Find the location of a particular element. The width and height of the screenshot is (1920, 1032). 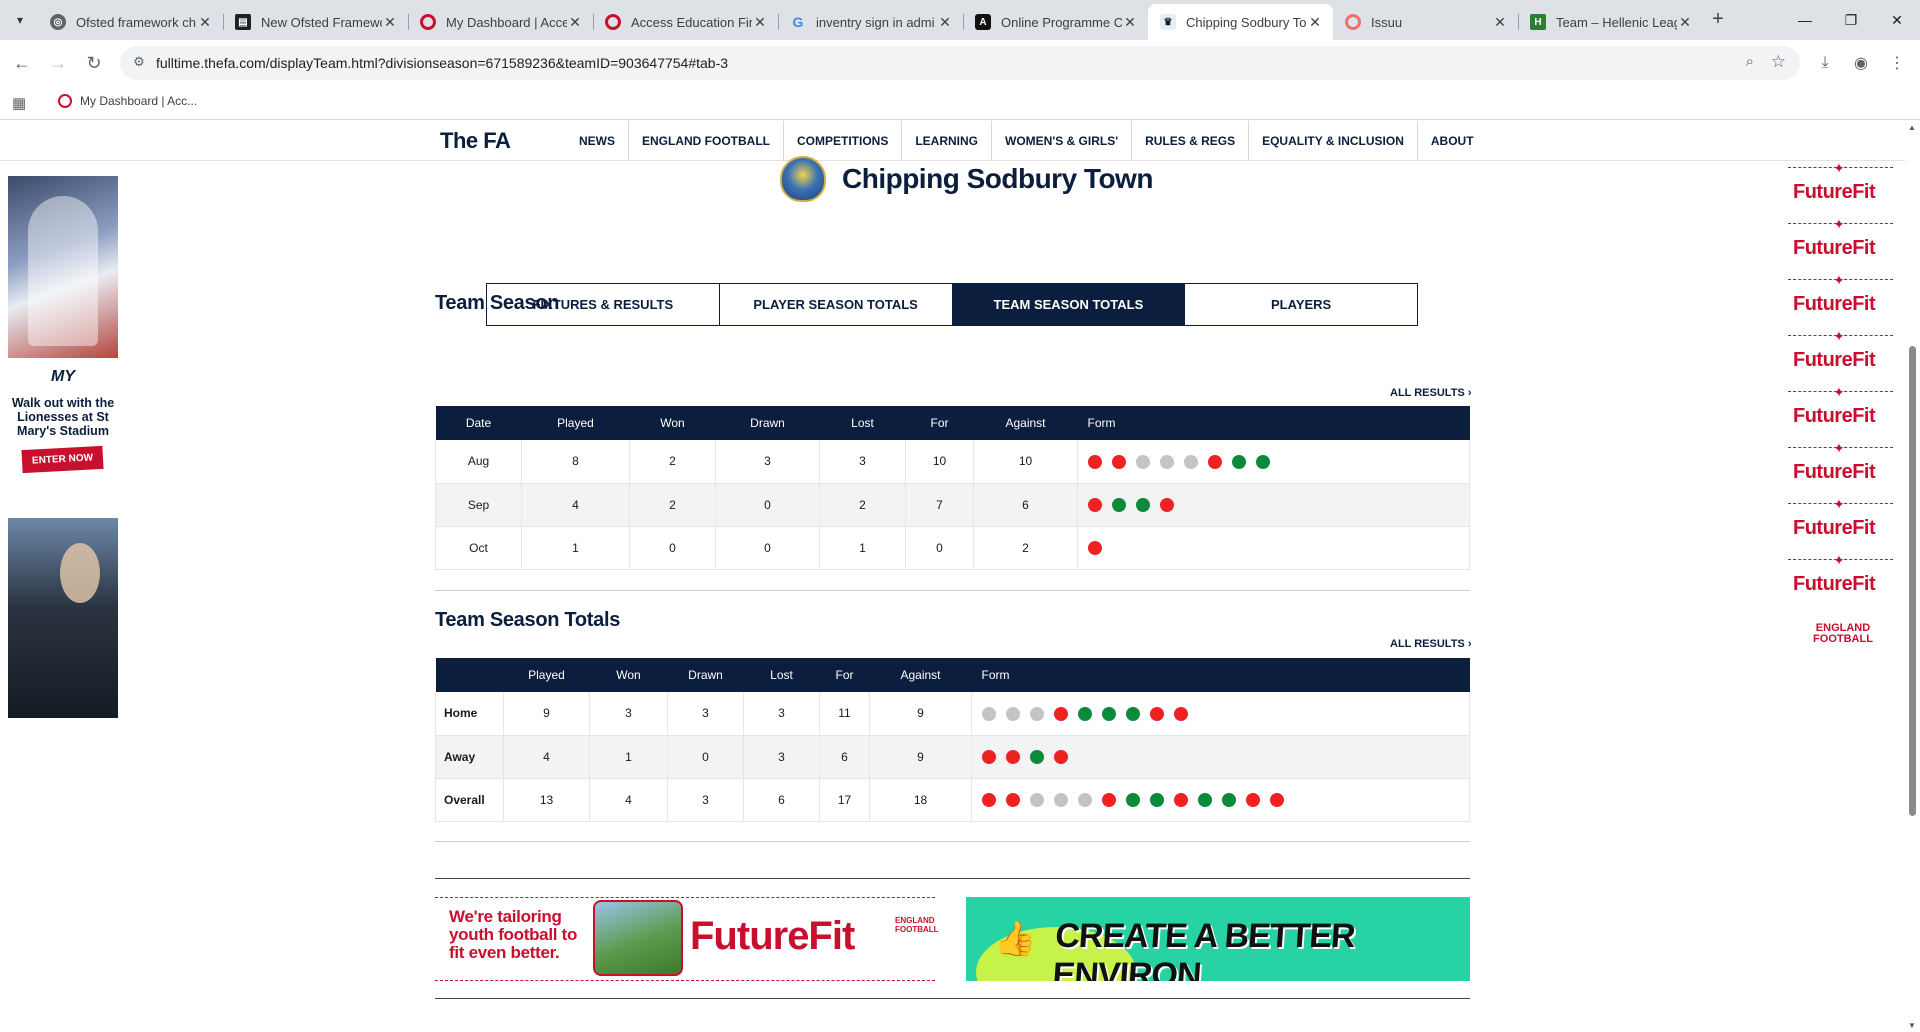

cell-for: 17 is located at coordinates (844, 800).